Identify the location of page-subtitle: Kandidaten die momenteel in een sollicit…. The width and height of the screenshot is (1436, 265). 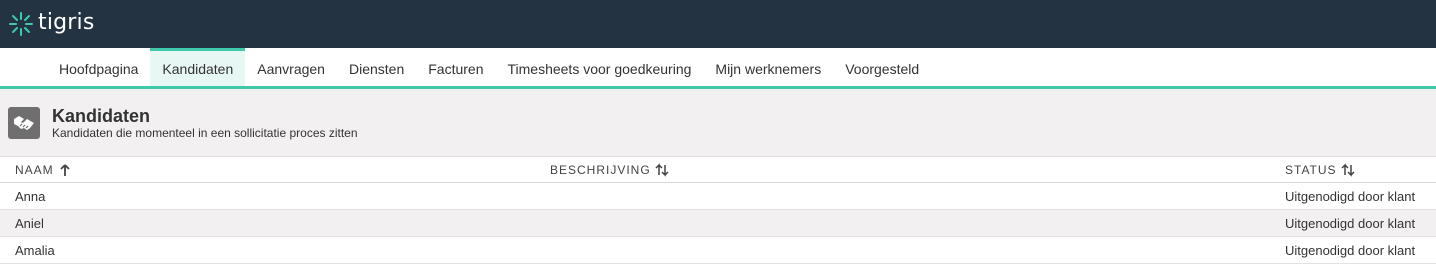
(205, 132).